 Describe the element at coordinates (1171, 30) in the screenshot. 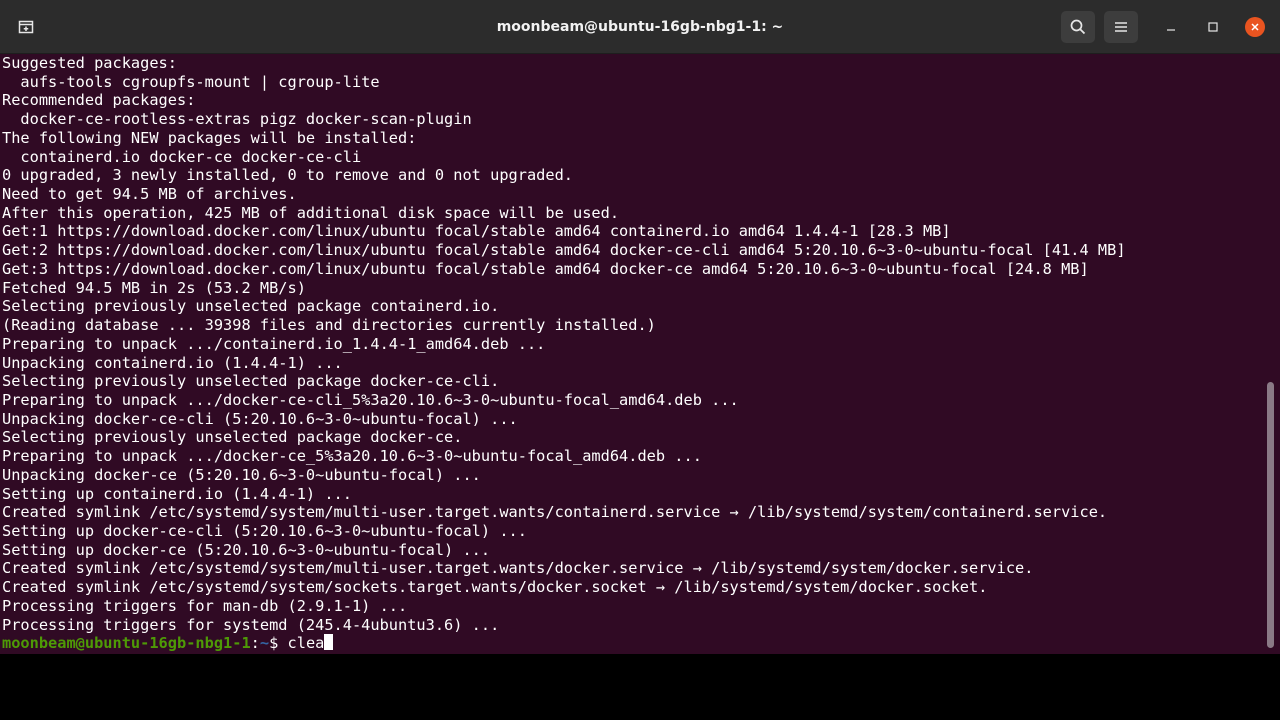

I see `minimize-icon` at that location.